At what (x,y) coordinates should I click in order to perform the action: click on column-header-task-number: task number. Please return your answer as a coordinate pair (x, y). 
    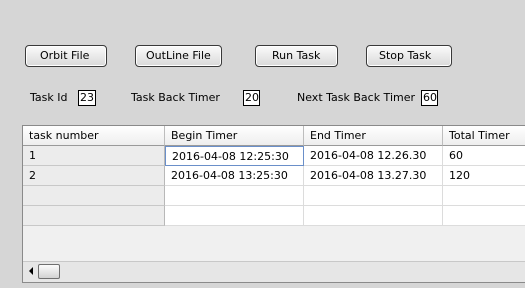
    Looking at the image, I should click on (94, 136).